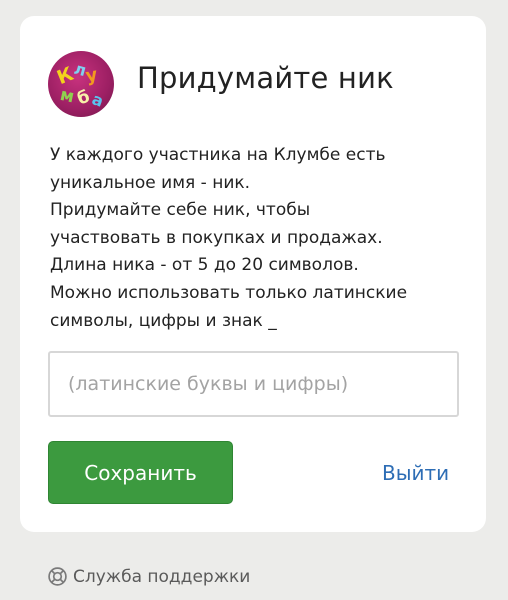 The height and width of the screenshot is (600, 508). I want to click on svg-text: у, so click(91, 75).